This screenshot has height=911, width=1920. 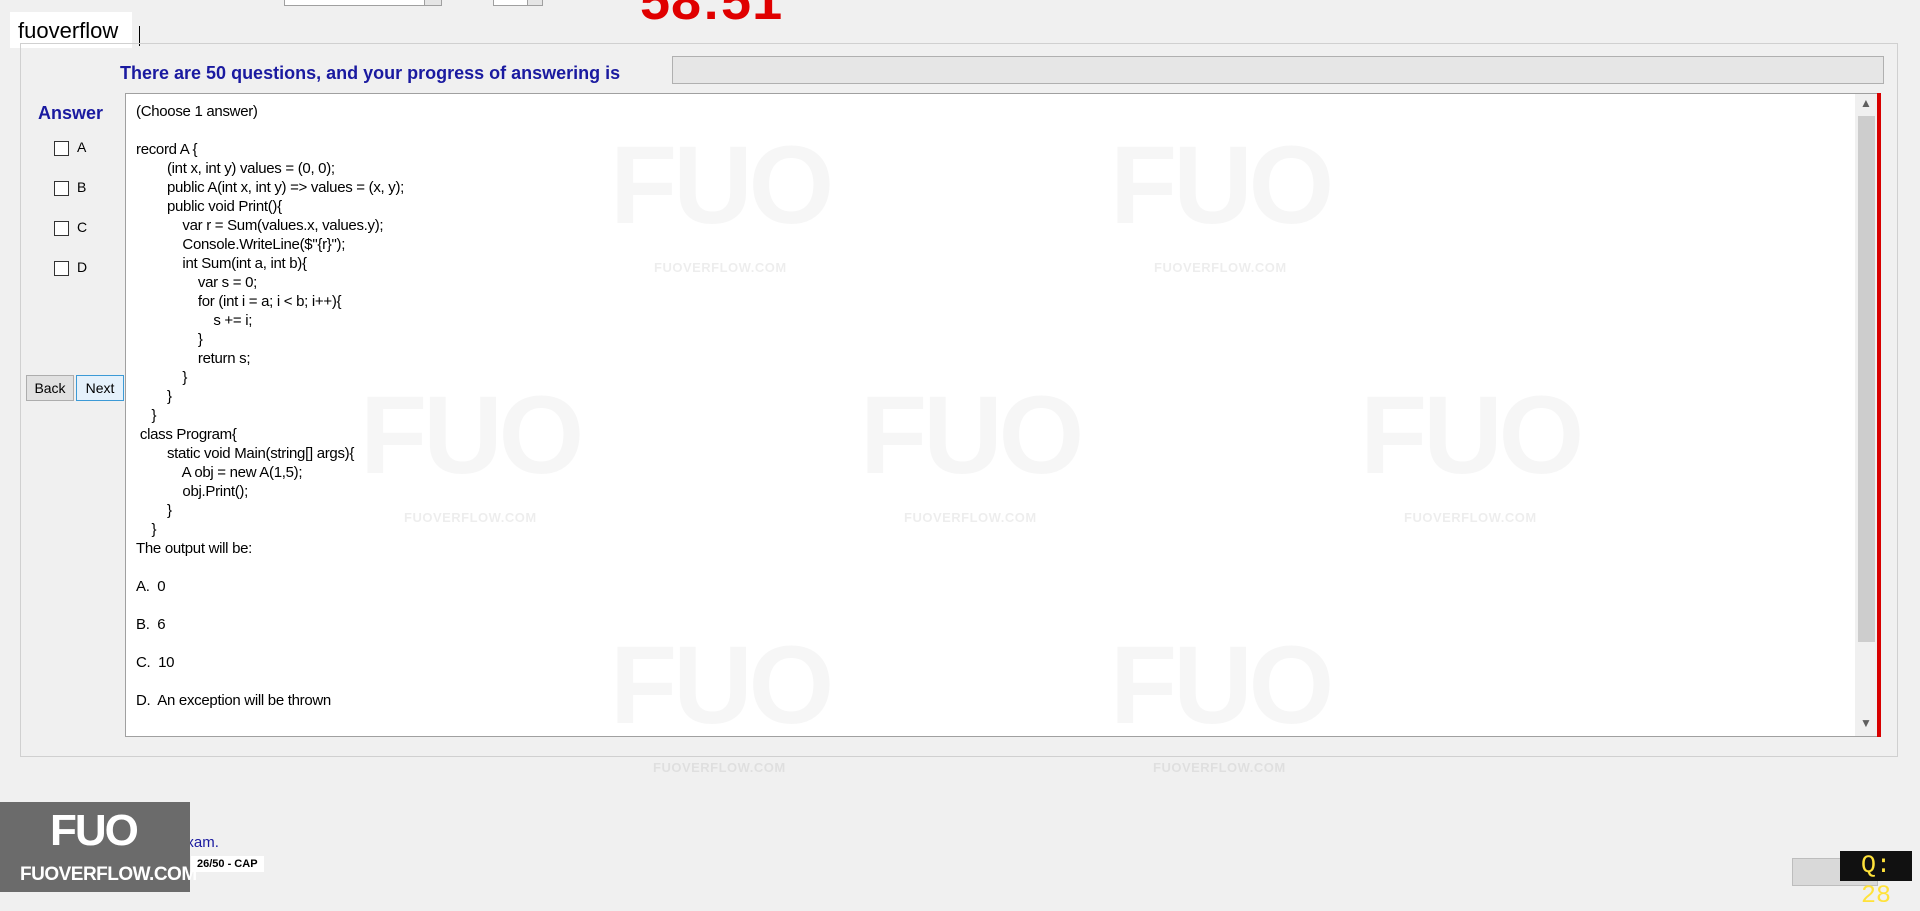 What do you see at coordinates (61, 148) in the screenshot?
I see `checkbox-a` at bounding box center [61, 148].